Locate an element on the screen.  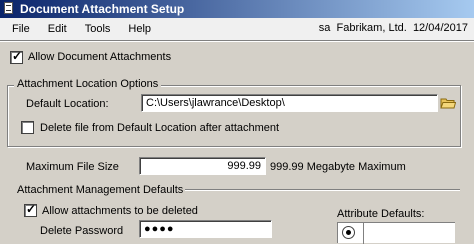
menu-tools: Tools is located at coordinates (98, 29).